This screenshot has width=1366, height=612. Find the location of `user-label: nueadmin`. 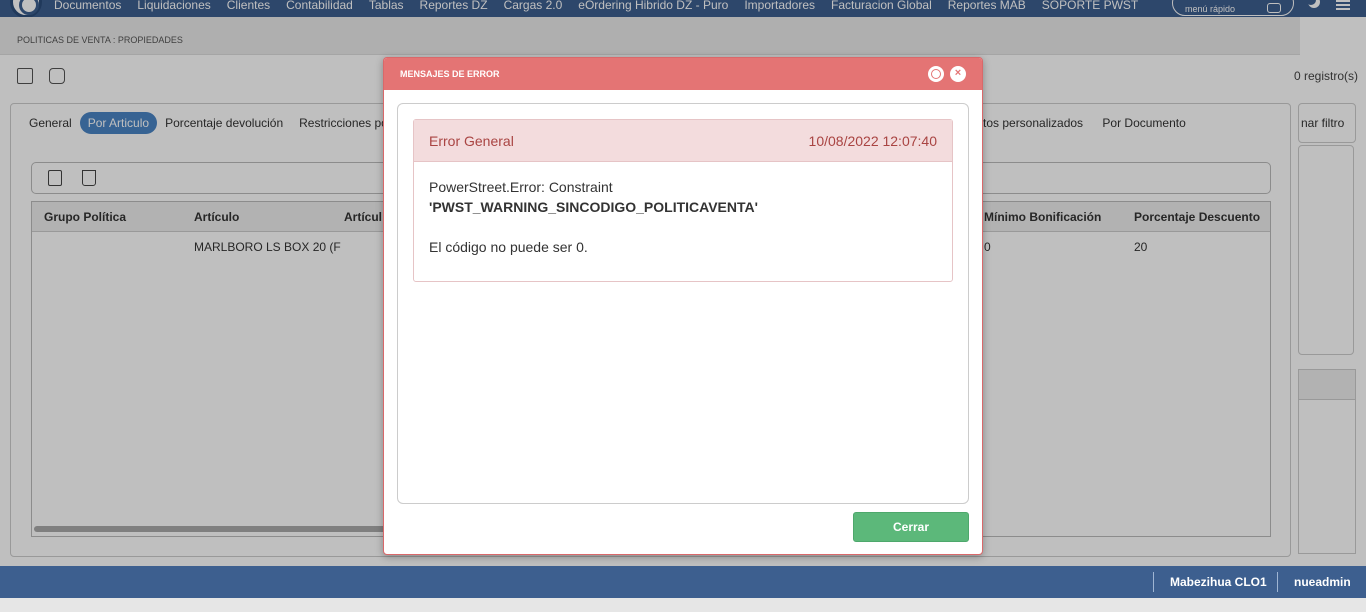

user-label: nueadmin is located at coordinates (1322, 582).